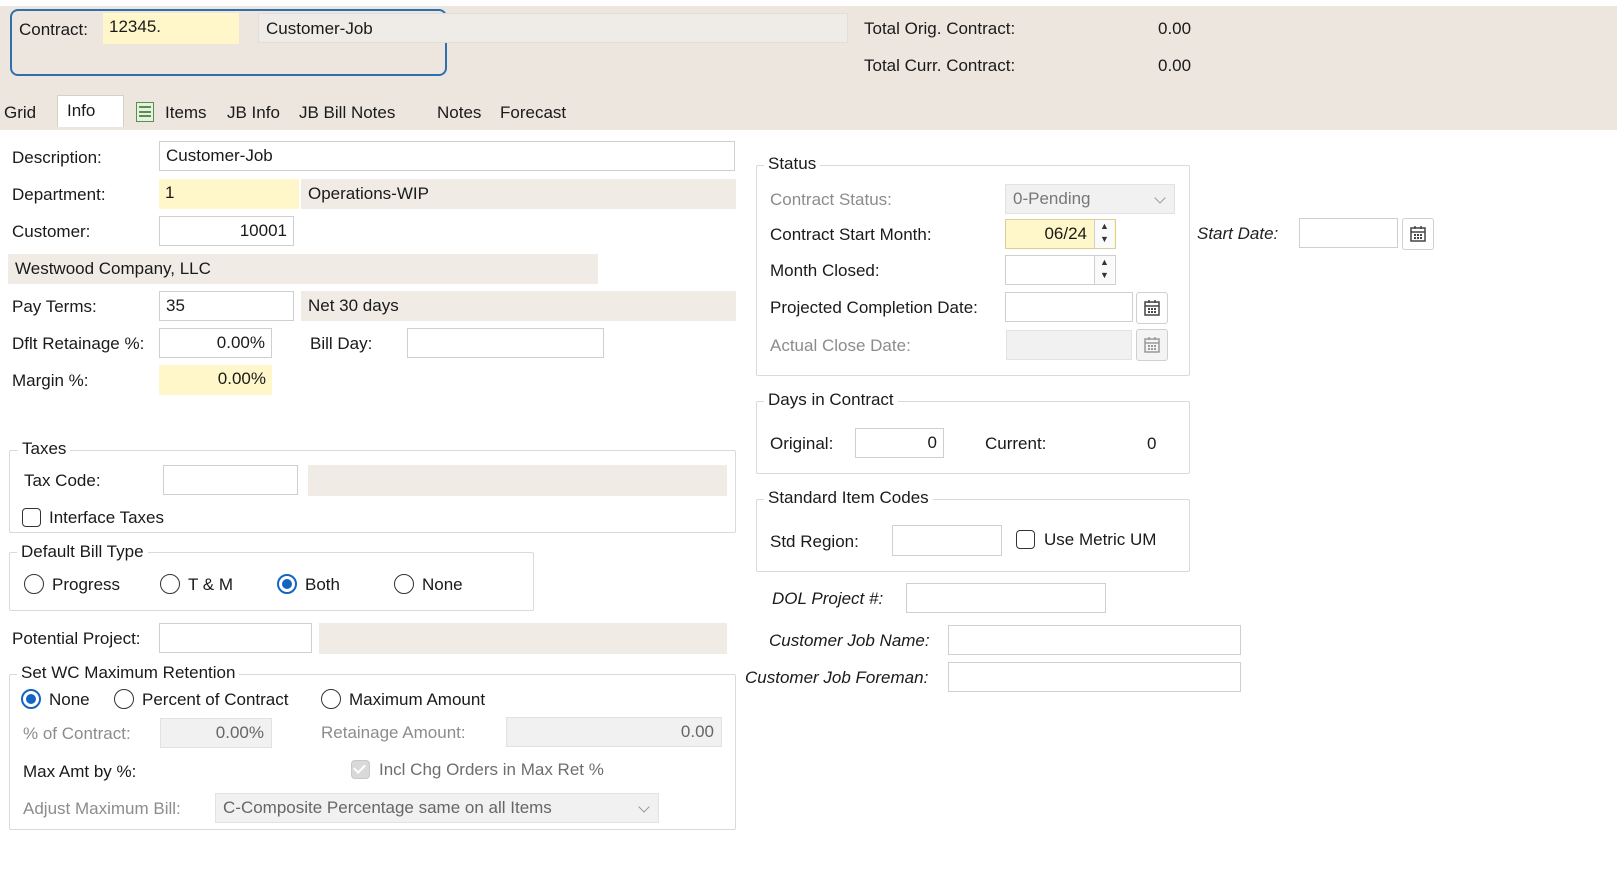 The width and height of the screenshot is (1617, 874). Describe the element at coordinates (20, 113) in the screenshot. I see `tab-grid: Grid` at that location.